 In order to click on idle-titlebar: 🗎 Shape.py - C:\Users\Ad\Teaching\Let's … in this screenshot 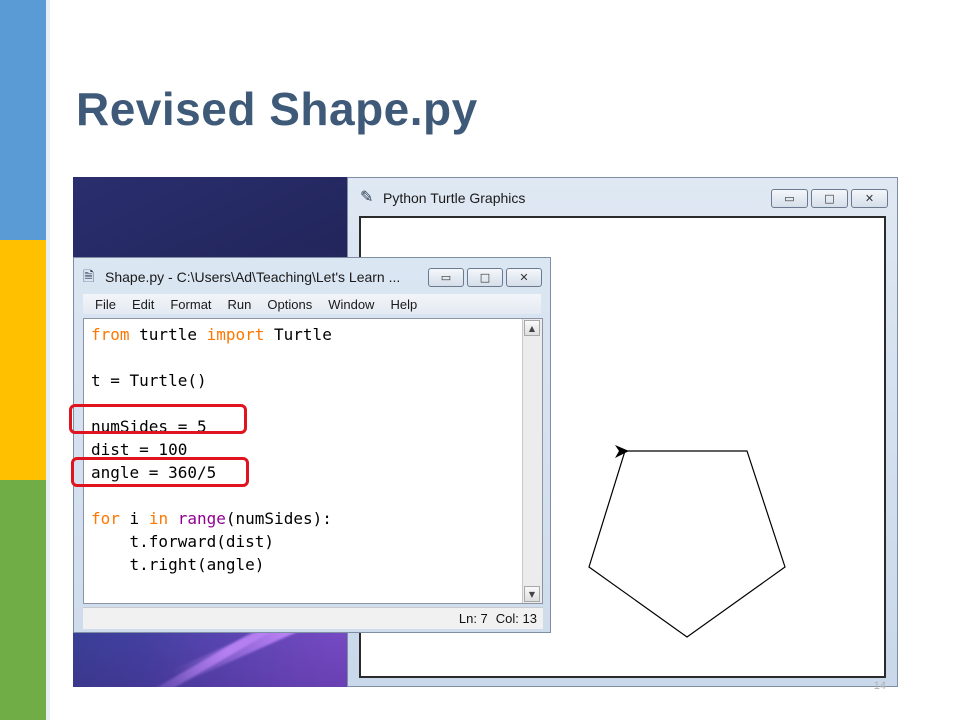, I will do `click(312, 277)`.